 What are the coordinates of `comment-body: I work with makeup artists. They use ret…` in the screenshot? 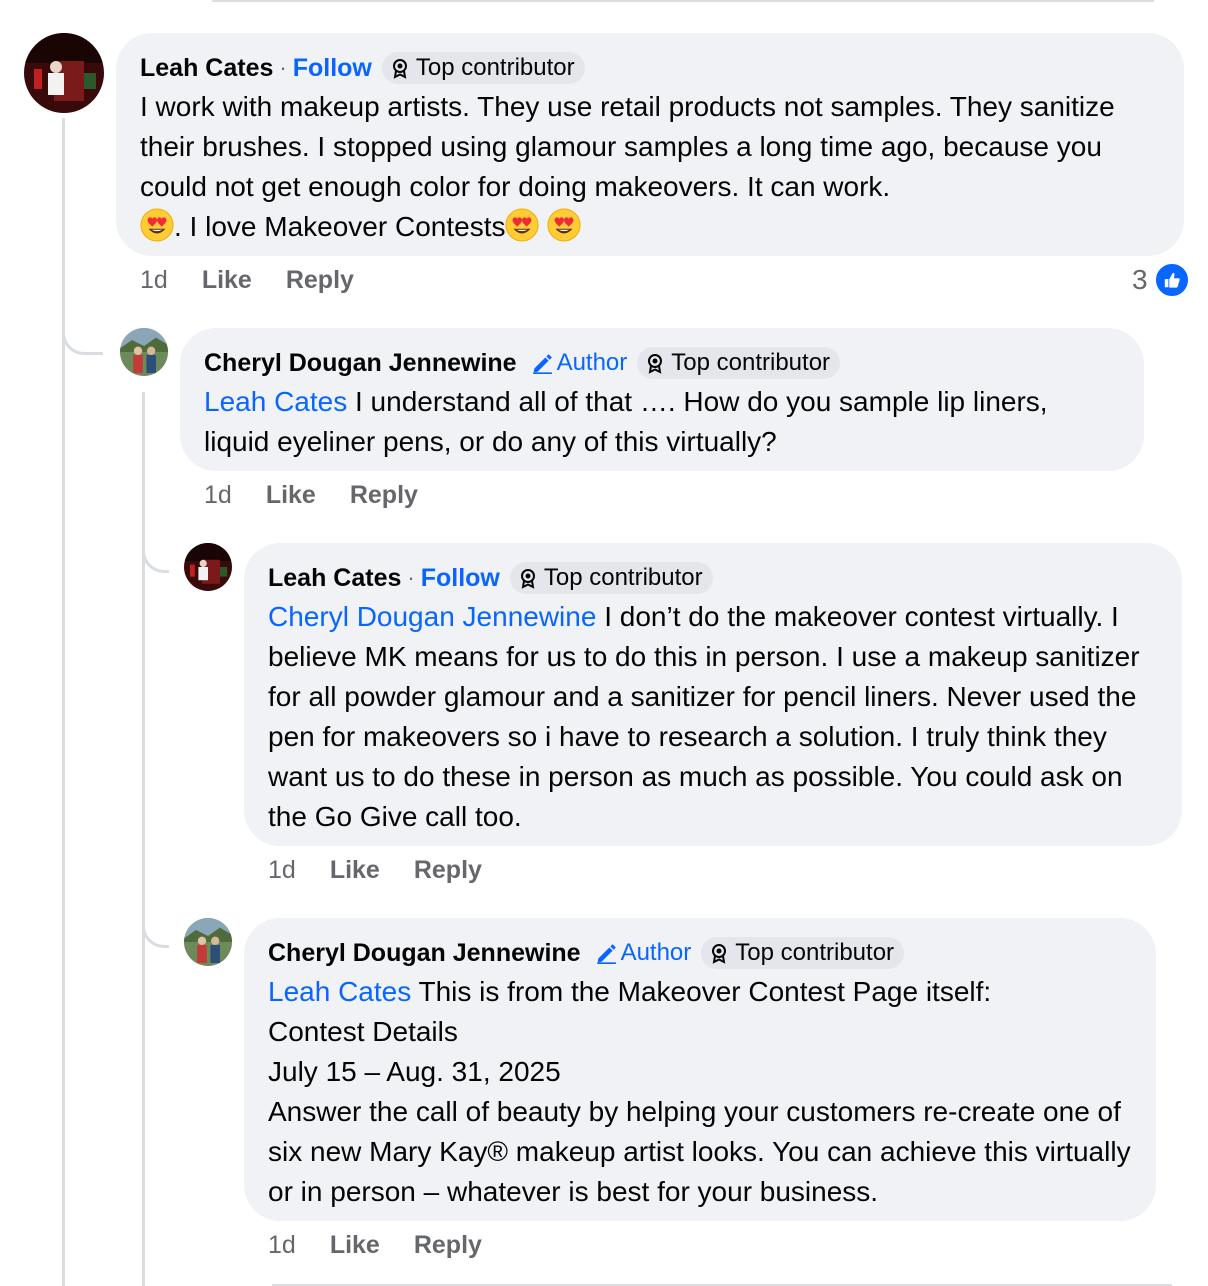 It's located at (627, 146).